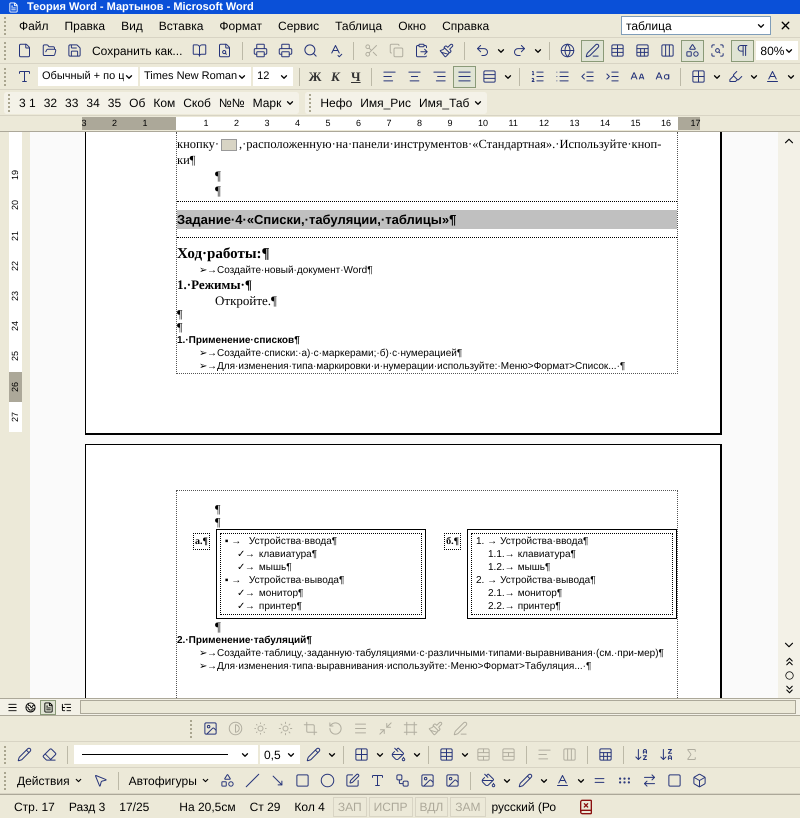 This screenshot has width=800, height=818. What do you see at coordinates (267, 103) in the screenshot?
I see `style-button: Марк` at bounding box center [267, 103].